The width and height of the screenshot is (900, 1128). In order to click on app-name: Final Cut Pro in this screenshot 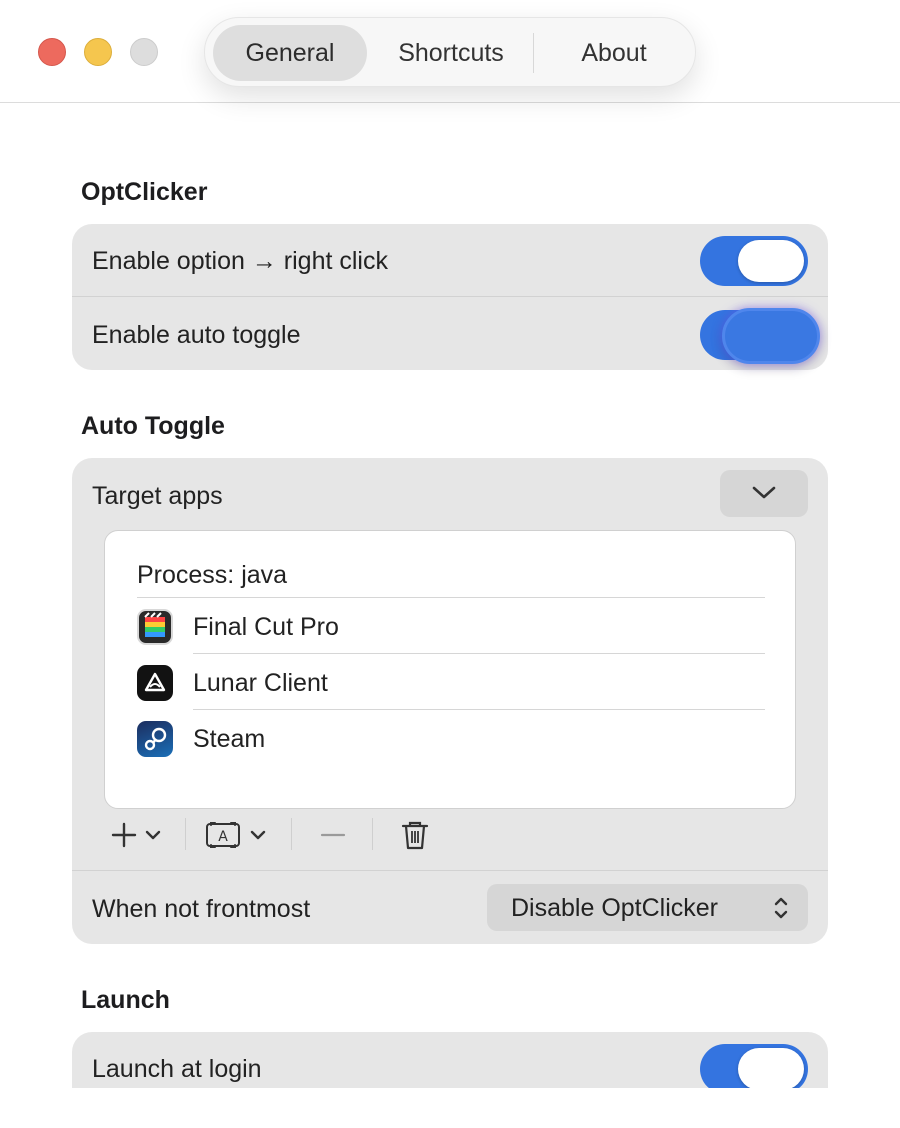, I will do `click(266, 627)`.